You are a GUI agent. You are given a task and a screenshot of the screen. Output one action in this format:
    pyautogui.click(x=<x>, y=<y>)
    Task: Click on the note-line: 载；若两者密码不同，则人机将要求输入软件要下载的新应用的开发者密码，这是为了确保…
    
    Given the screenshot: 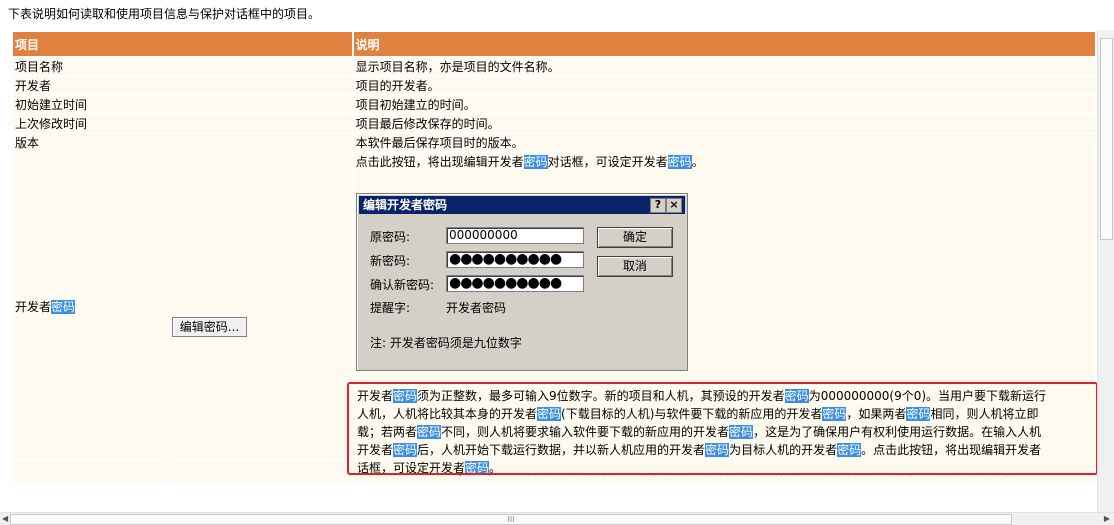 What is the action you would take?
    pyautogui.click(x=726, y=432)
    